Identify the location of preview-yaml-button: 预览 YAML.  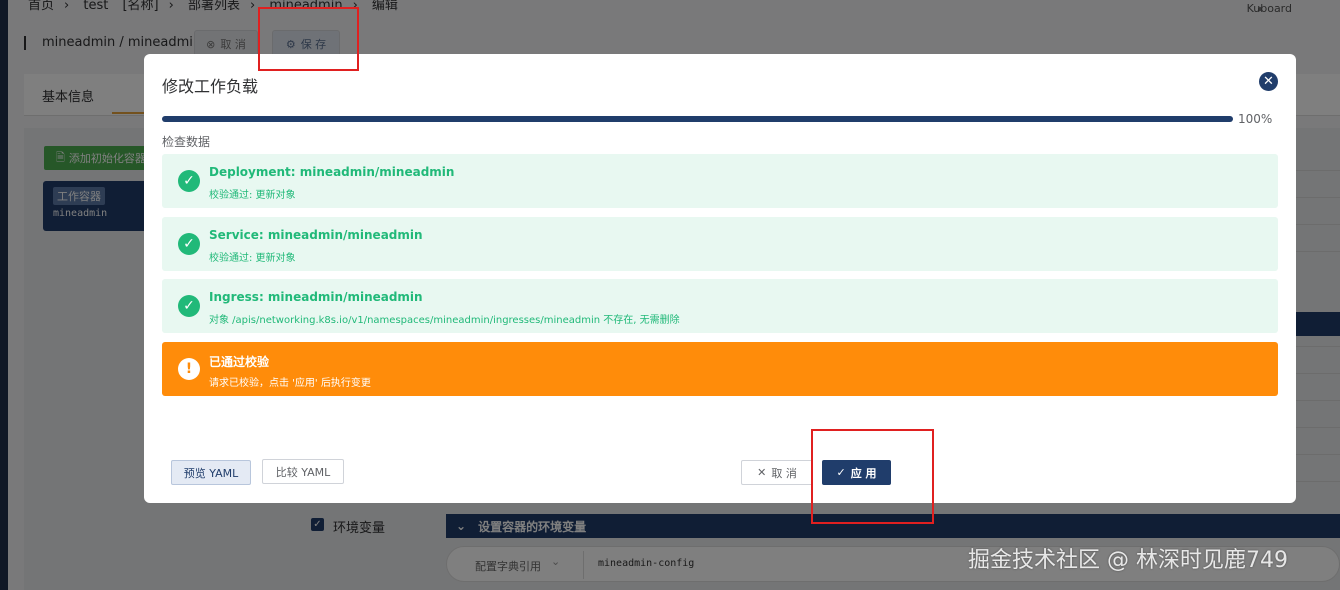
(211, 472).